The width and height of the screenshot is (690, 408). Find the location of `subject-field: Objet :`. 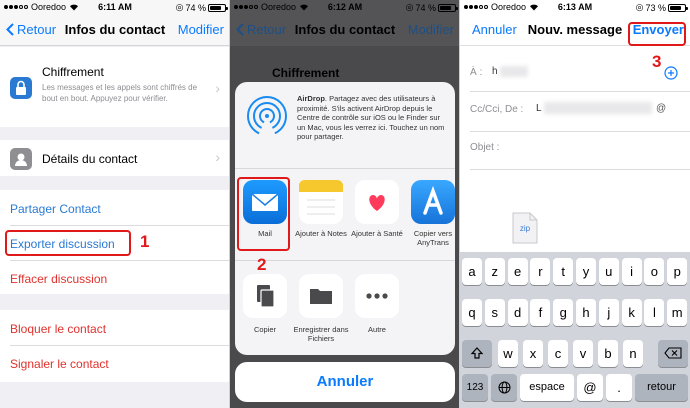

subject-field: Objet : is located at coordinates (580, 151).